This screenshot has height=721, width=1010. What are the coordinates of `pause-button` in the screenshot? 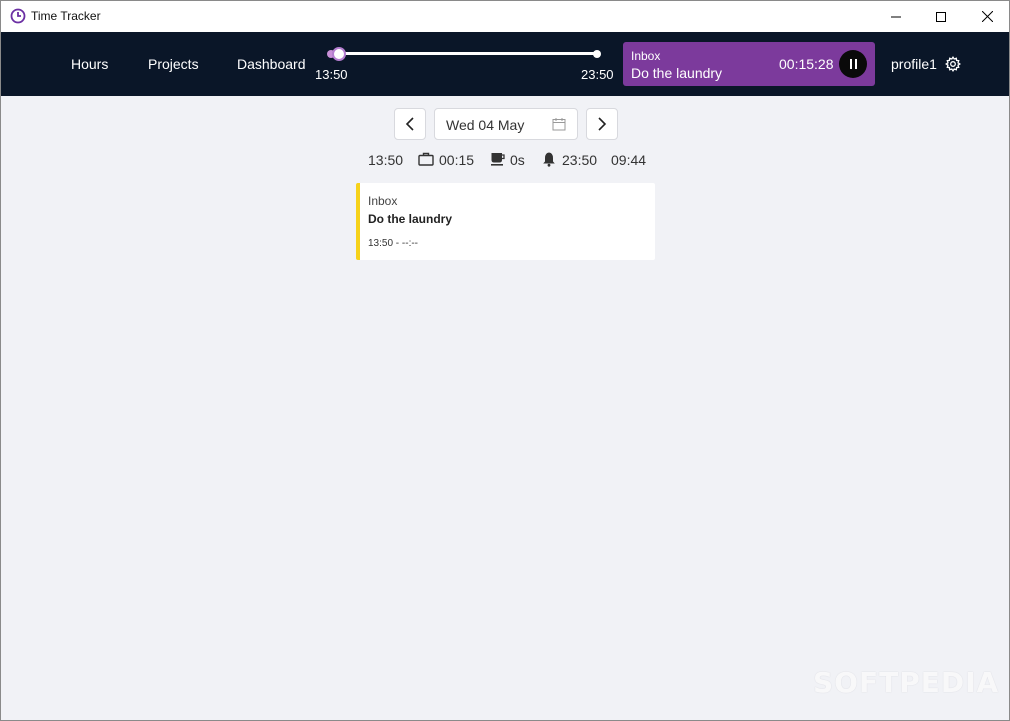 It's located at (853, 64).